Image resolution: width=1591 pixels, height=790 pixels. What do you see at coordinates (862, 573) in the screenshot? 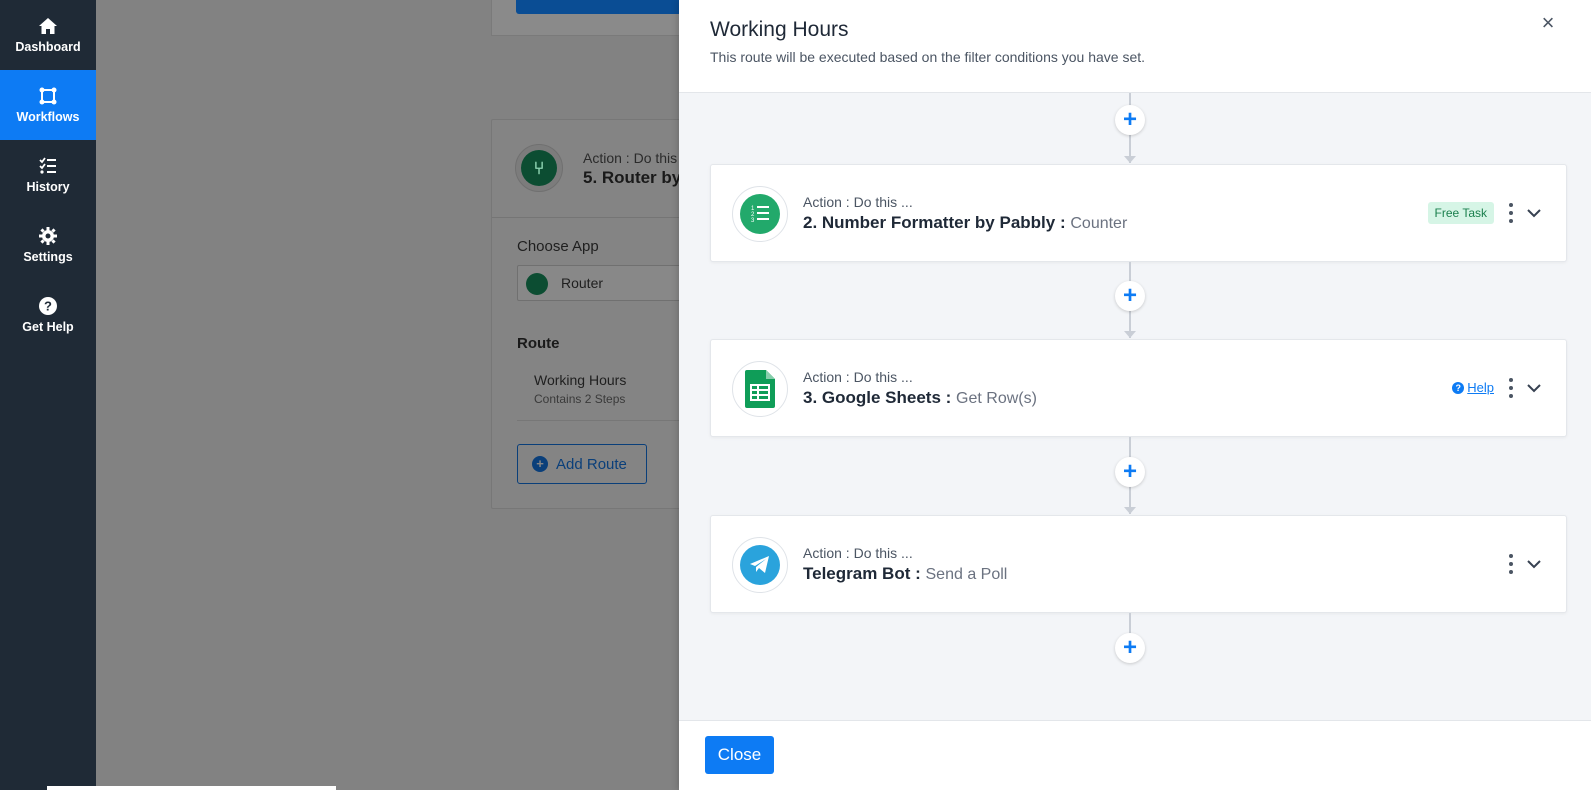
I see `step-app-name: Telegram Bot :` at bounding box center [862, 573].